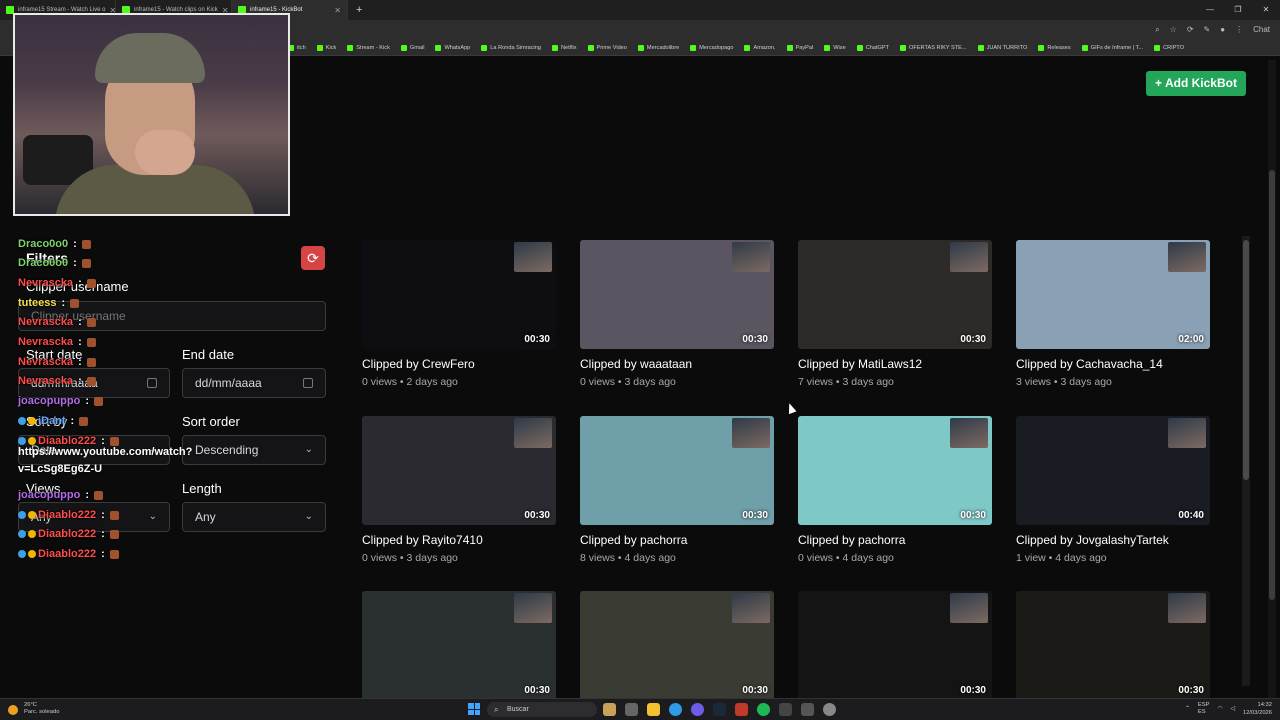  I want to click on profile-avatar-icon: ●, so click(1222, 30).